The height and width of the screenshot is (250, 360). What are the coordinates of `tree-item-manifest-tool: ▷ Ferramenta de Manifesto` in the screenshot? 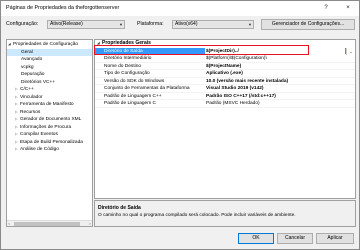 It's located at (44, 105).